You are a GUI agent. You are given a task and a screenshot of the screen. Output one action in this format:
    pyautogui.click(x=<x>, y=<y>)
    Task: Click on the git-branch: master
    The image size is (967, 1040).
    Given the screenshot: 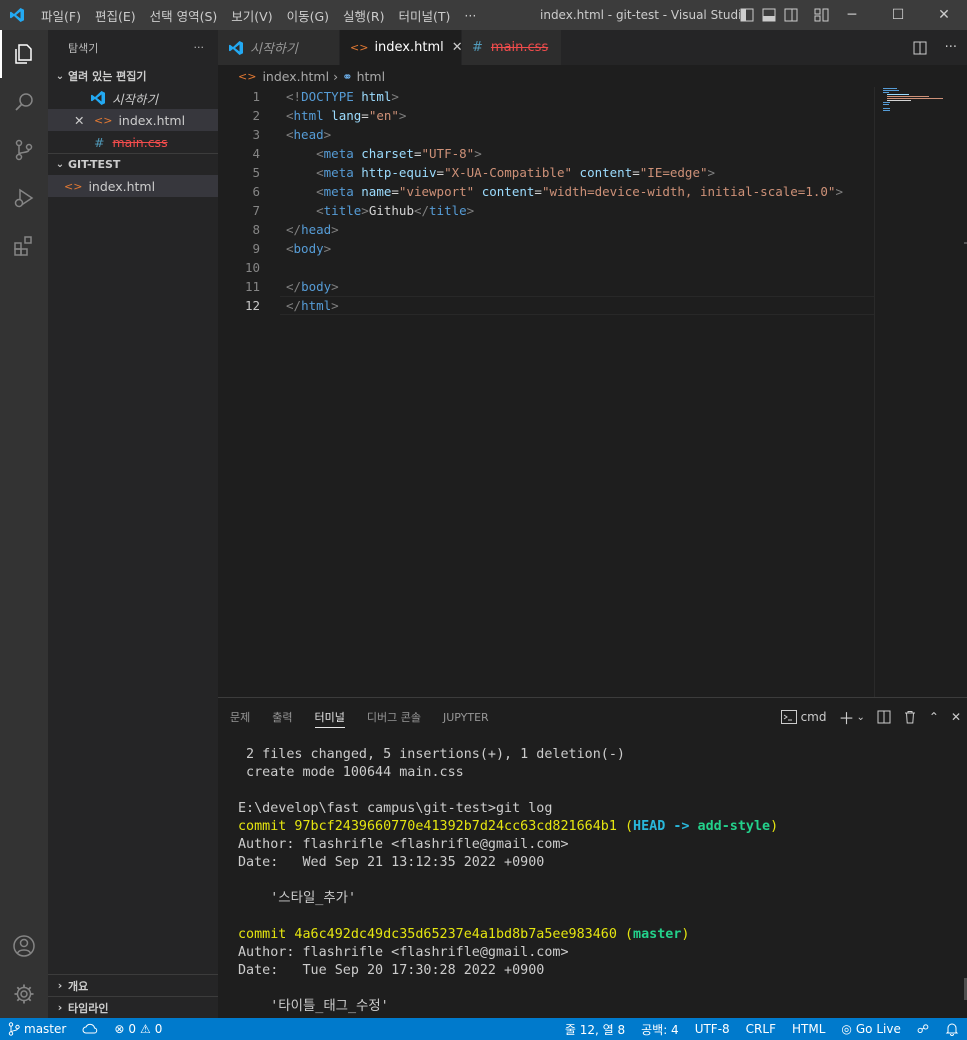 What is the action you would take?
    pyautogui.click(x=37, y=1029)
    